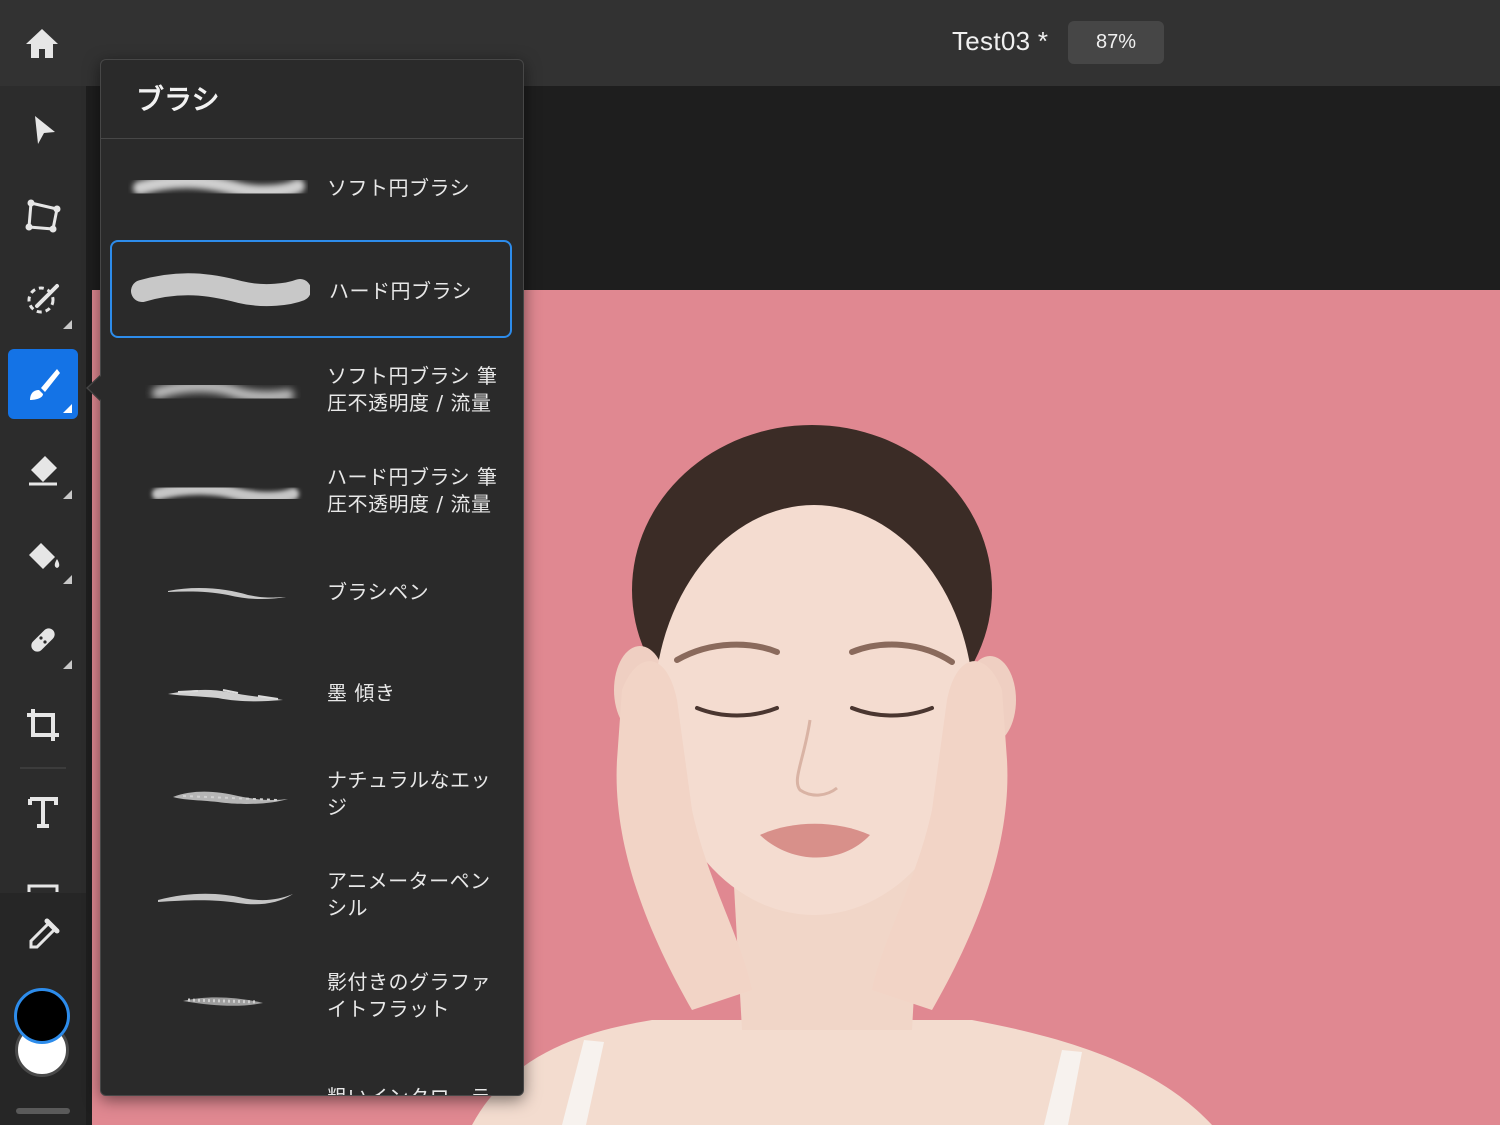 This screenshot has height=1125, width=1500. Describe the element at coordinates (43, 470) in the screenshot. I see `eraser-icon` at that location.